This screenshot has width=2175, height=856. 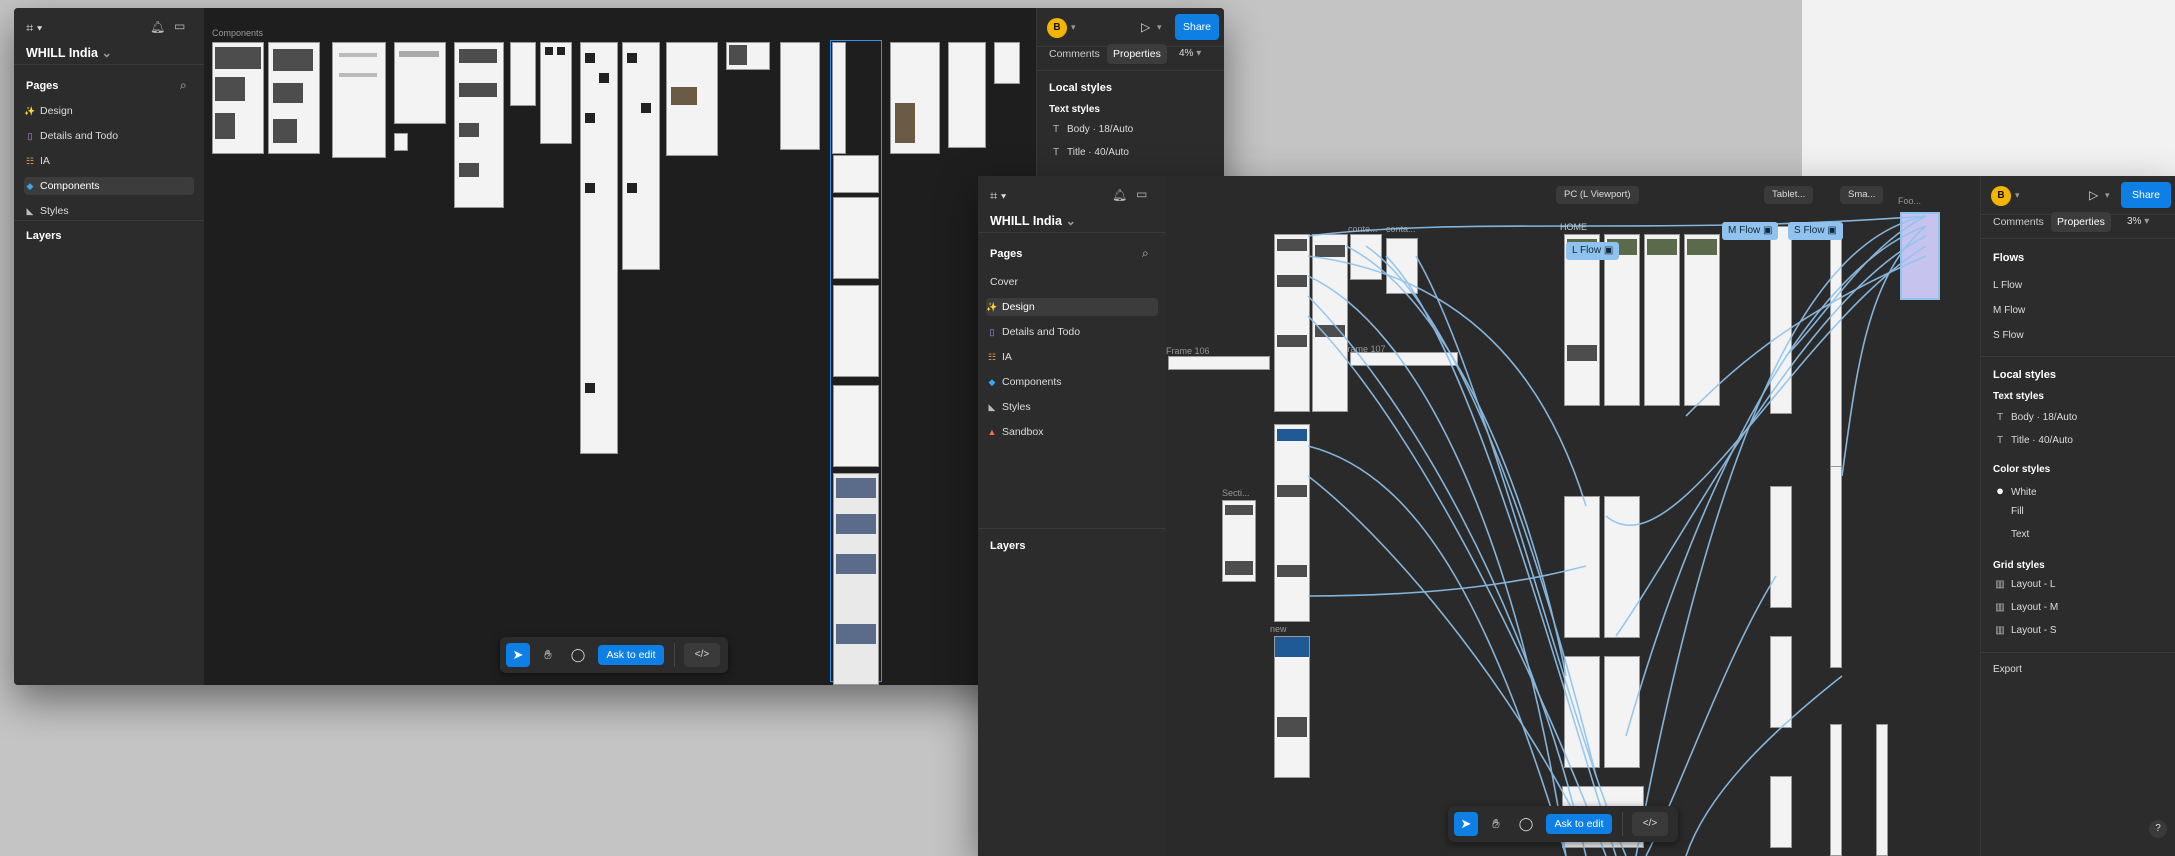 What do you see at coordinates (2019, 565) in the screenshot?
I see `grid-styles-heading: Grid styles` at bounding box center [2019, 565].